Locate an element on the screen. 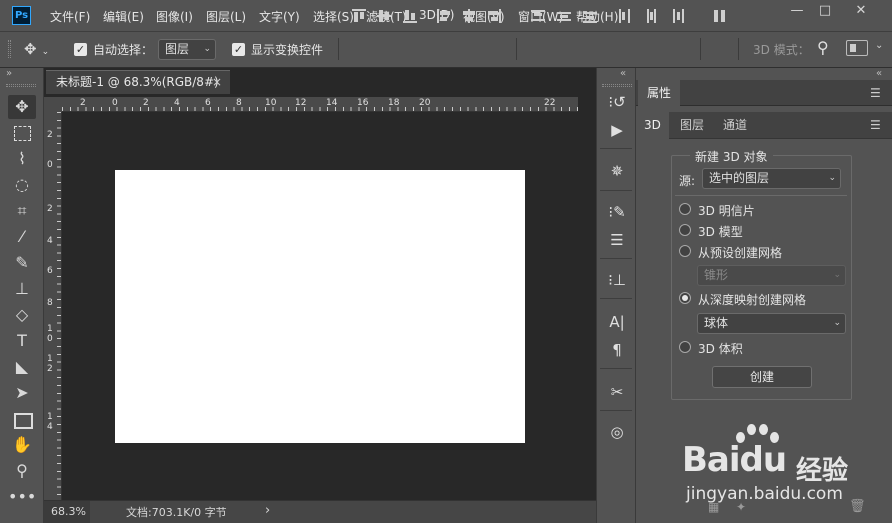 The image size is (892, 523). libraries-icon: ◎ is located at coordinates (617, 432).